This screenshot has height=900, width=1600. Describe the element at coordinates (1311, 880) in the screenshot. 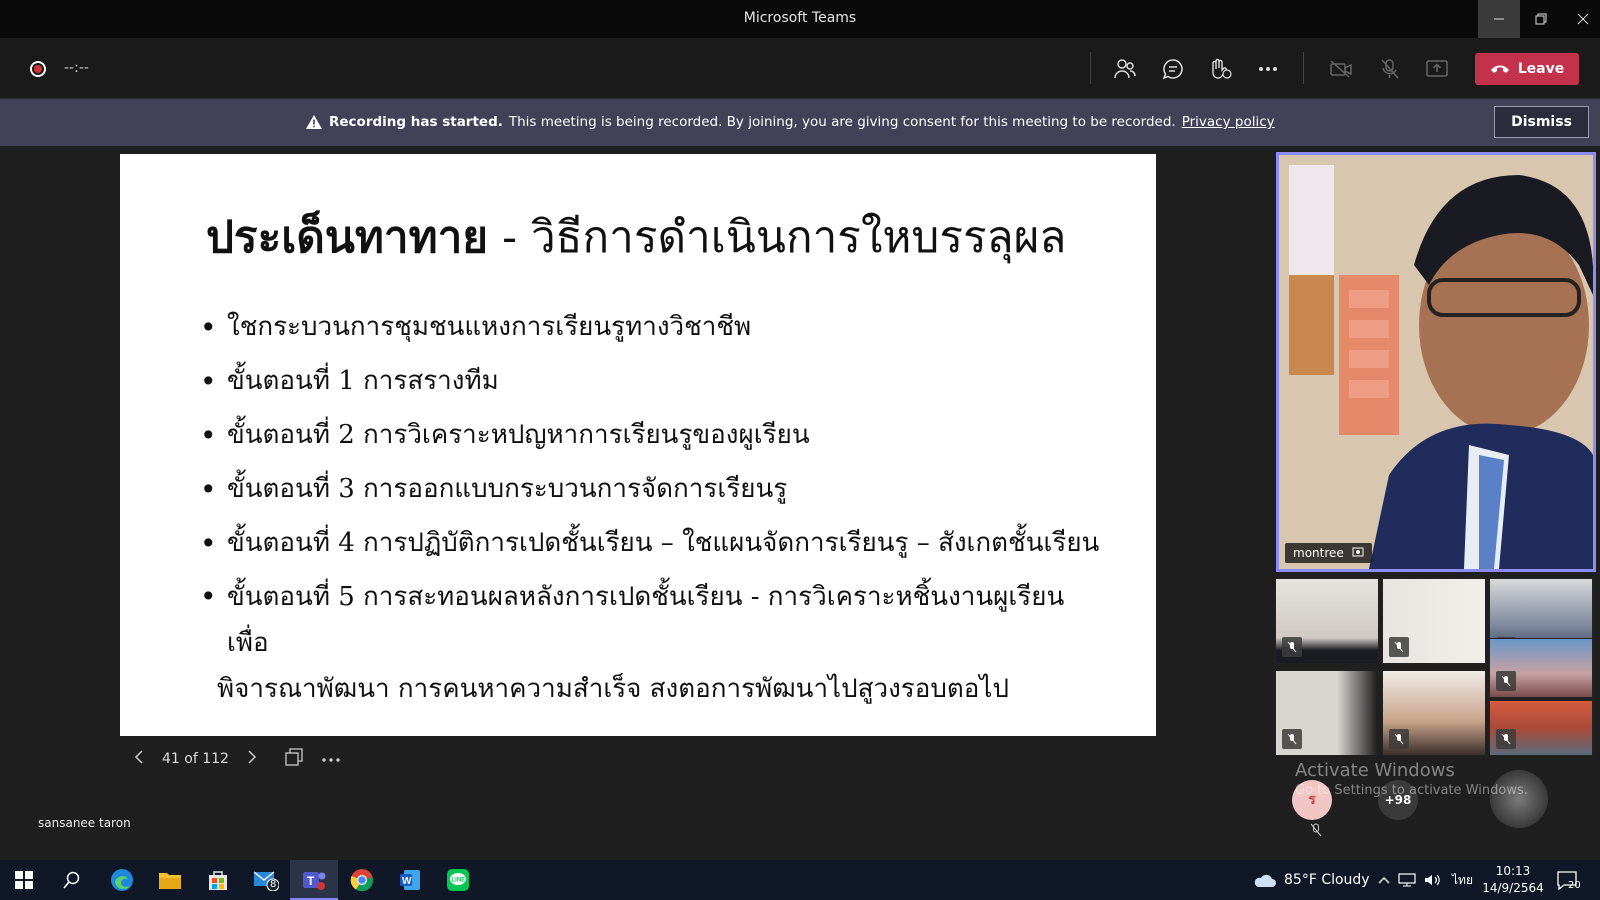

I see `weather-widget: 85°F Cloudy` at that location.